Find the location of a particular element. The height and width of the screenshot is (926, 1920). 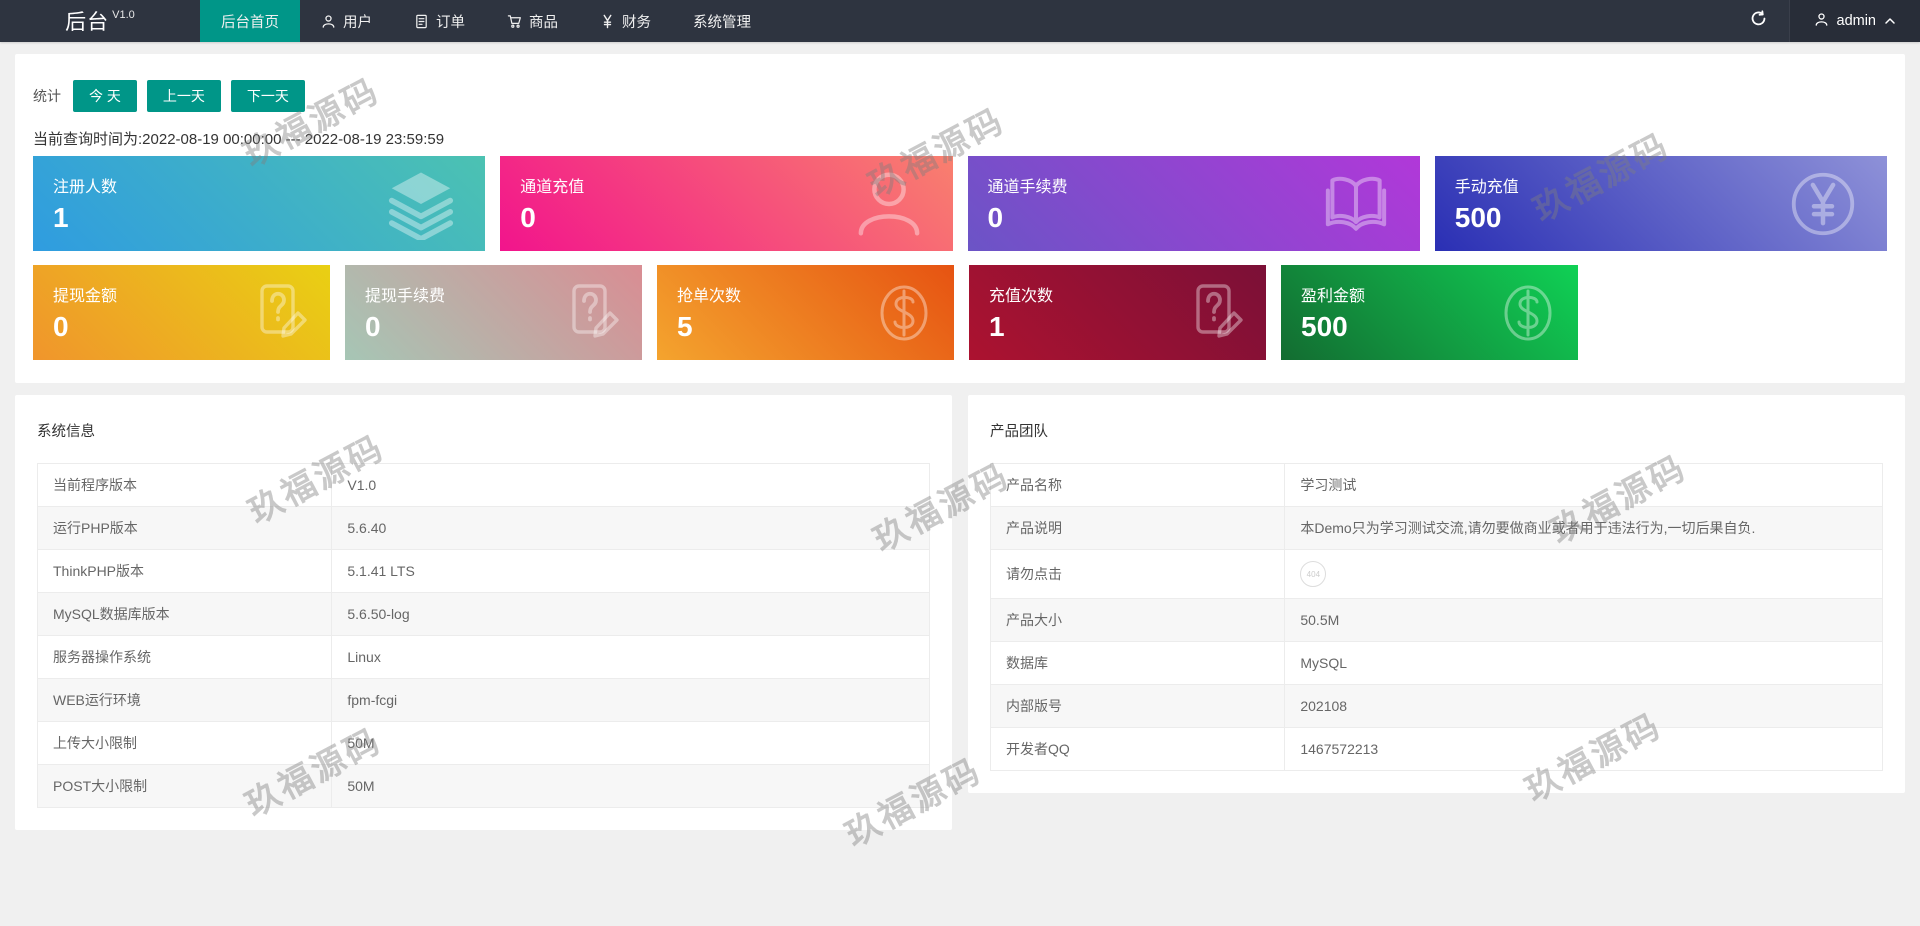

product-team-title: 产品团队 is located at coordinates (1019, 432).